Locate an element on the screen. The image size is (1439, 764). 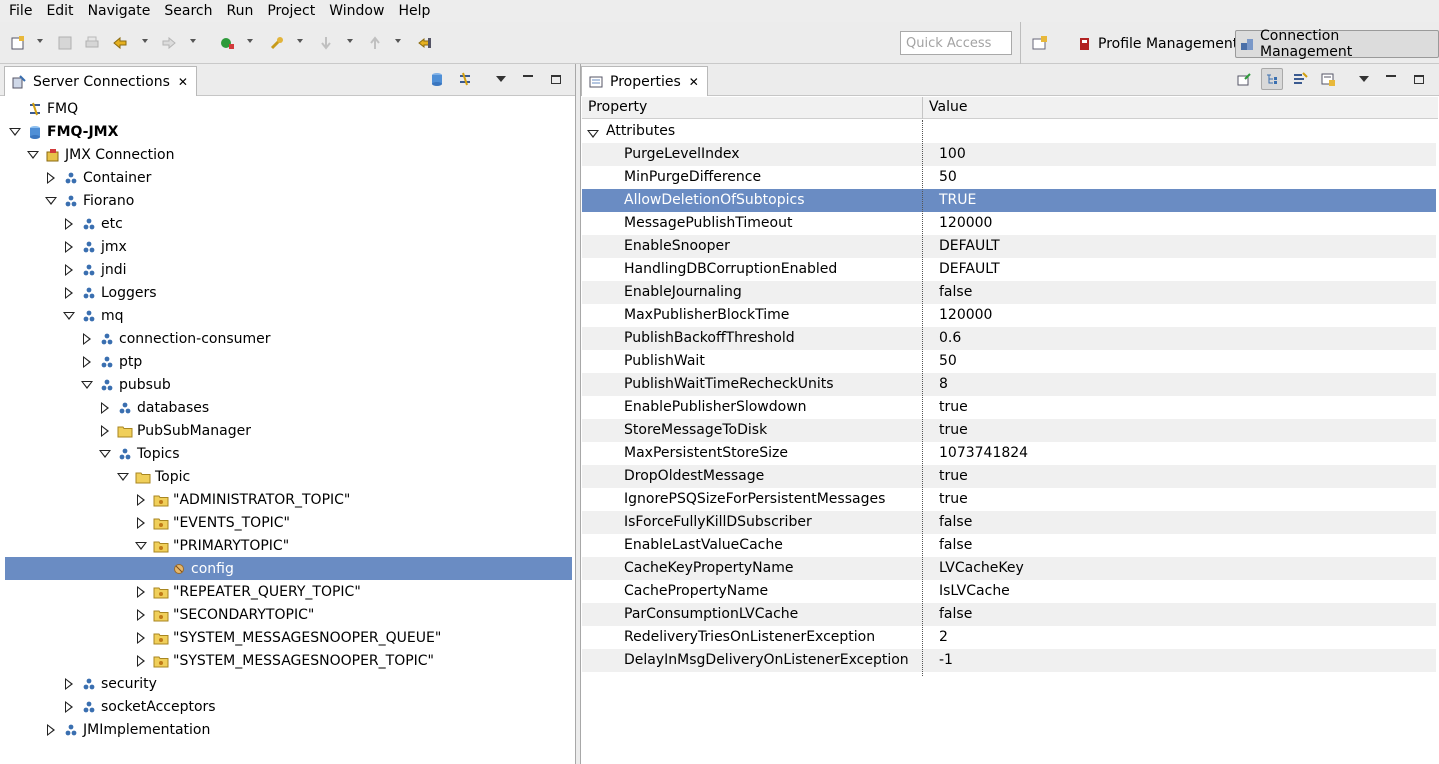
tree-item: mq is located at coordinates (288, 315).